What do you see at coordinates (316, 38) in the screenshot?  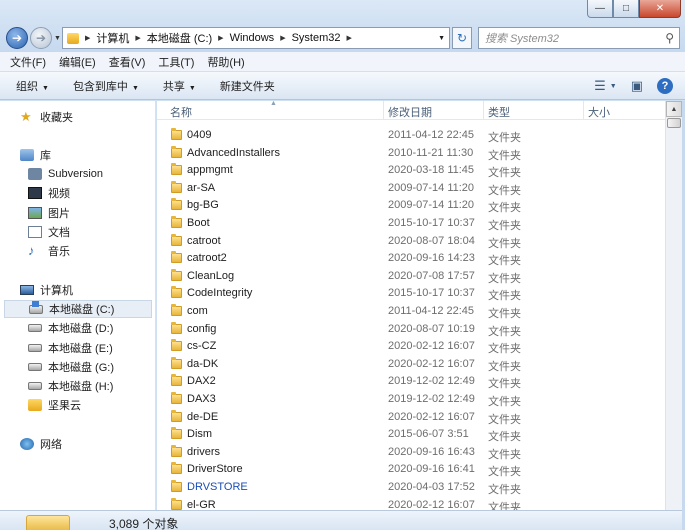 I see `breadcrumb-system32: System32` at bounding box center [316, 38].